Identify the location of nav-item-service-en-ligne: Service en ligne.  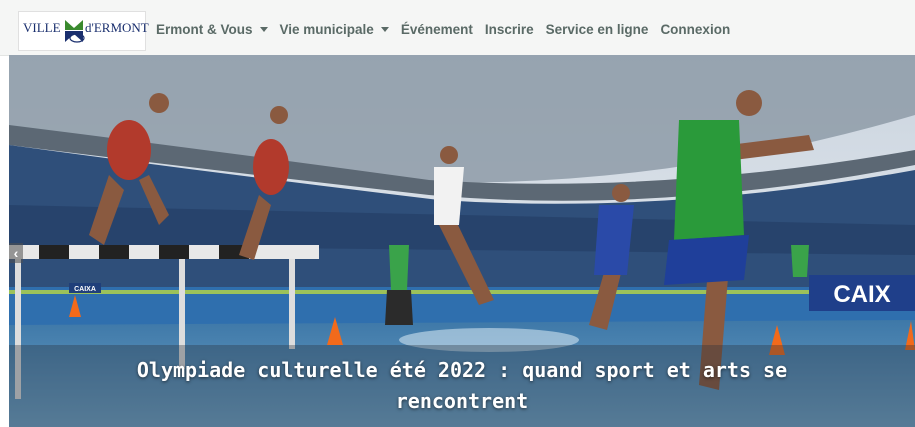
(597, 29).